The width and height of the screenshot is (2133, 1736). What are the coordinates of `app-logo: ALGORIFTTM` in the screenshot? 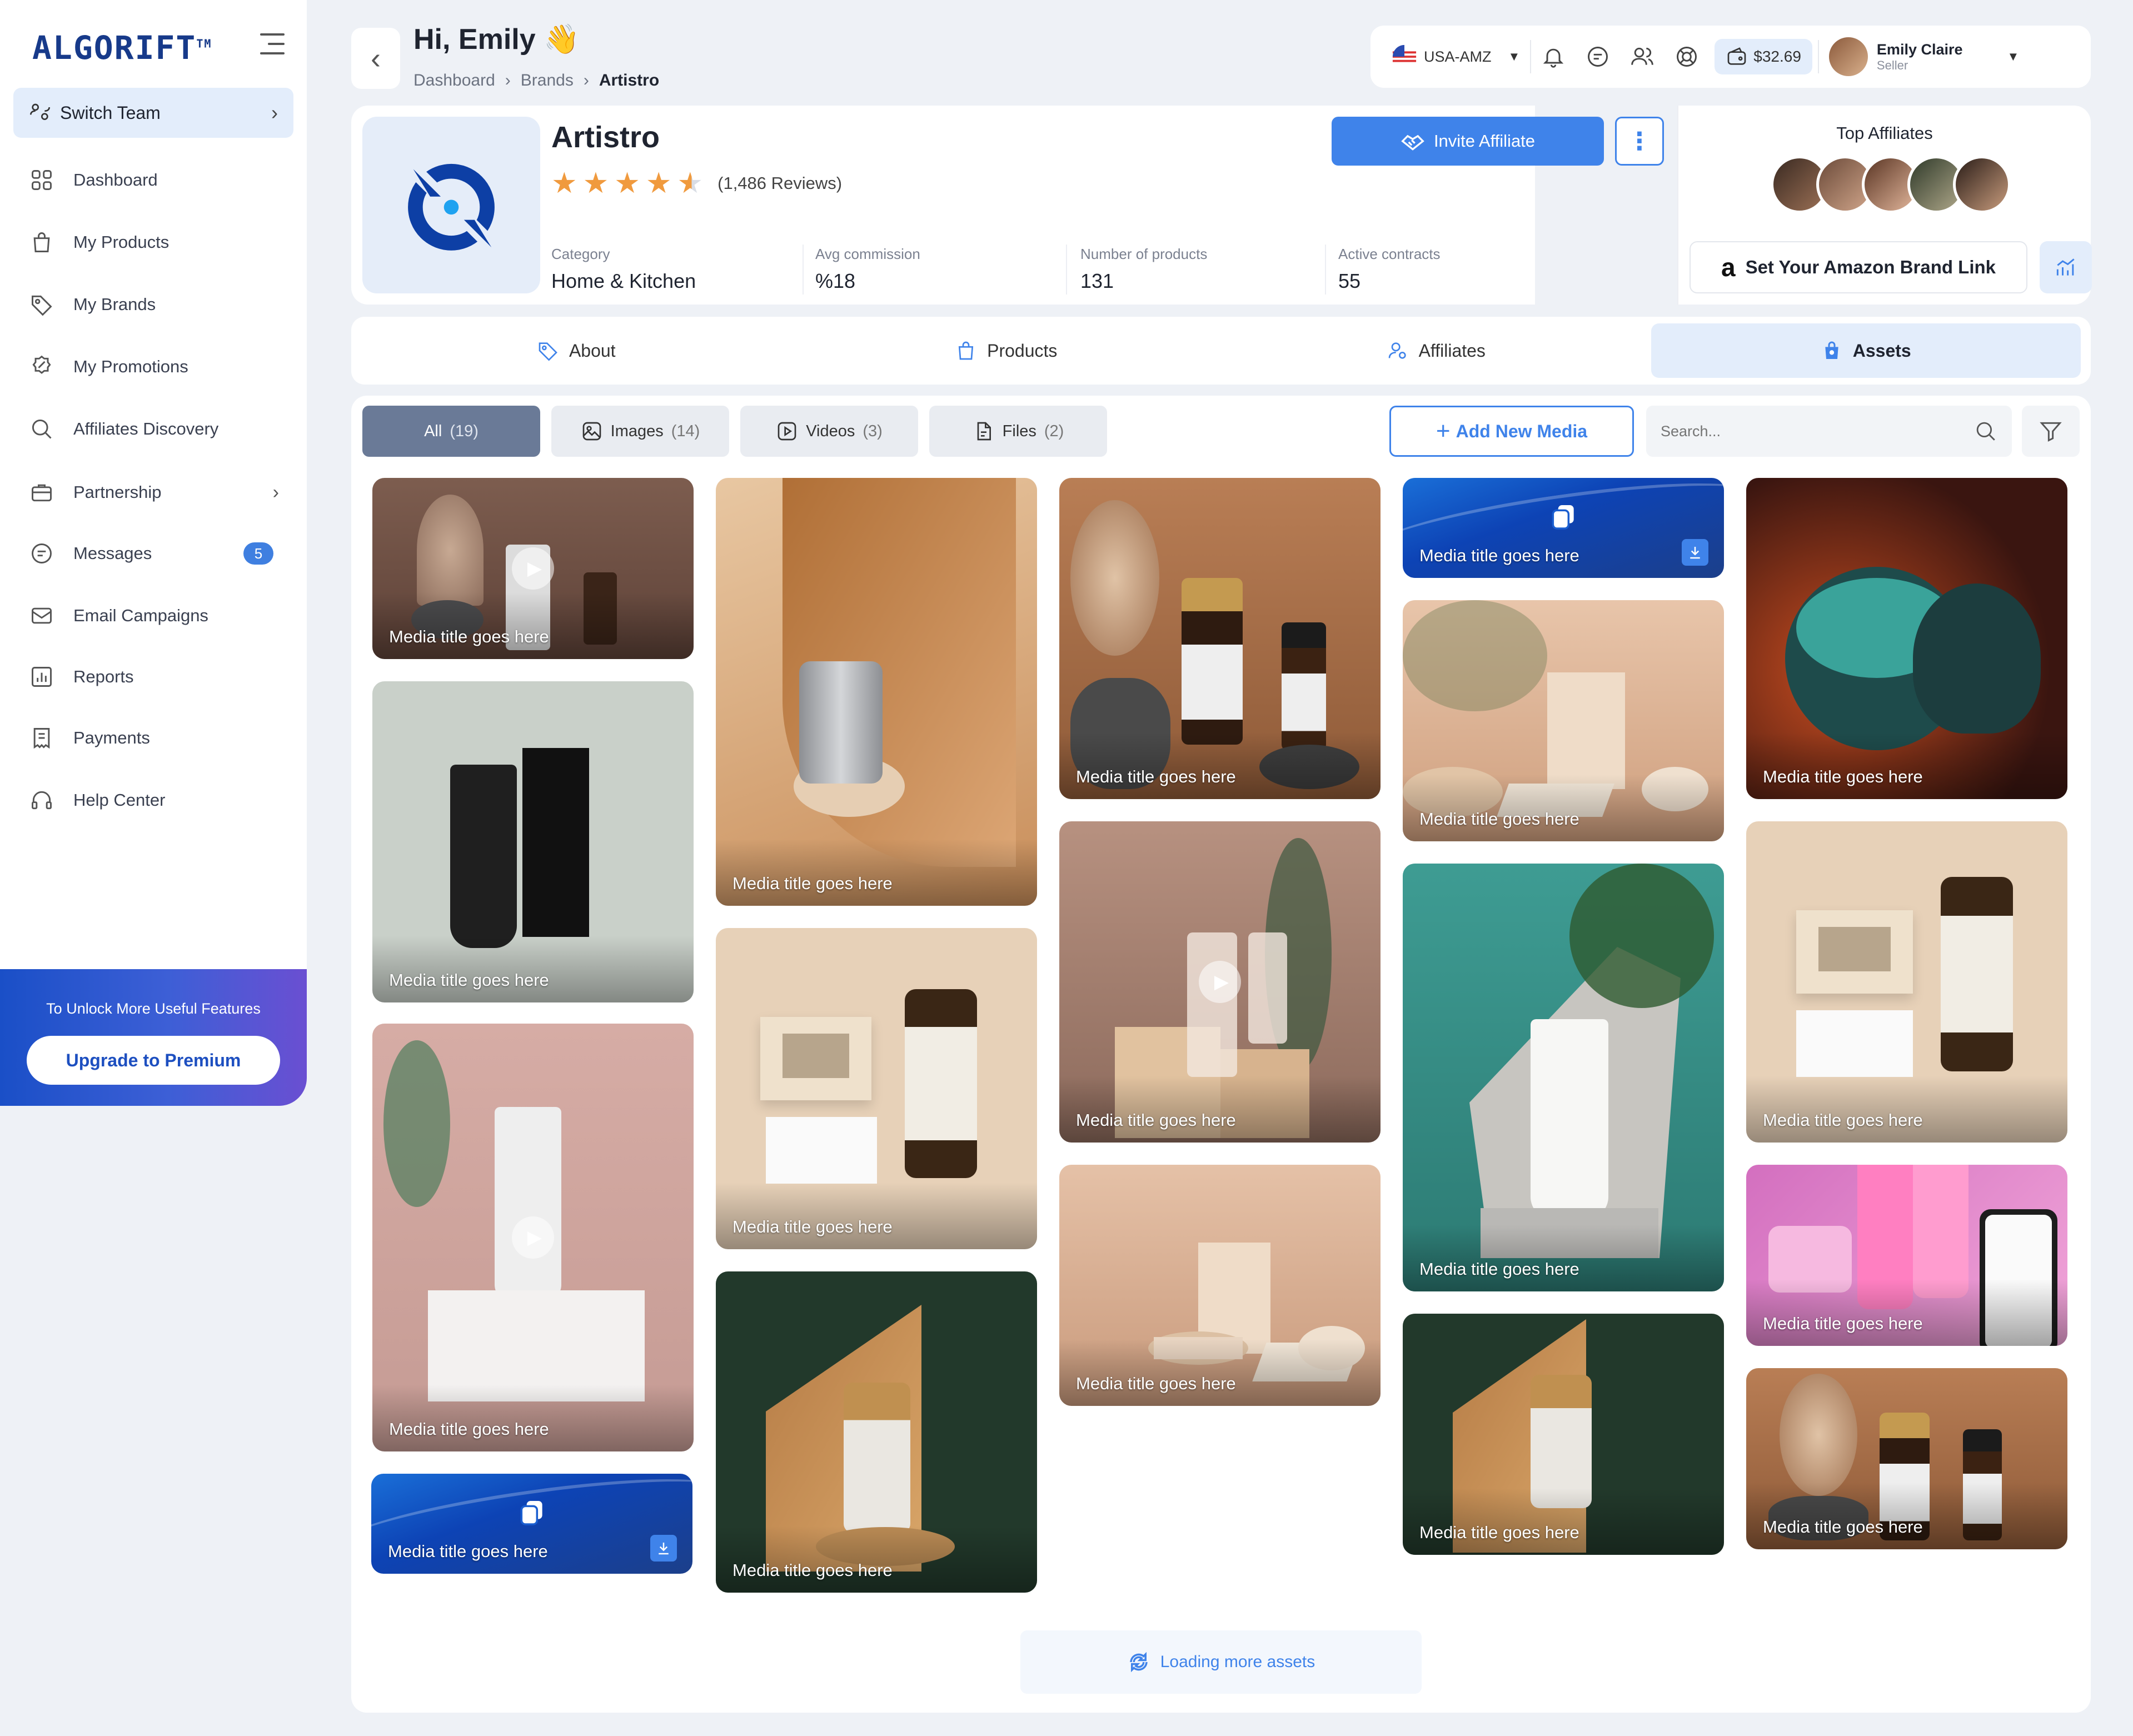 It's located at (122, 48).